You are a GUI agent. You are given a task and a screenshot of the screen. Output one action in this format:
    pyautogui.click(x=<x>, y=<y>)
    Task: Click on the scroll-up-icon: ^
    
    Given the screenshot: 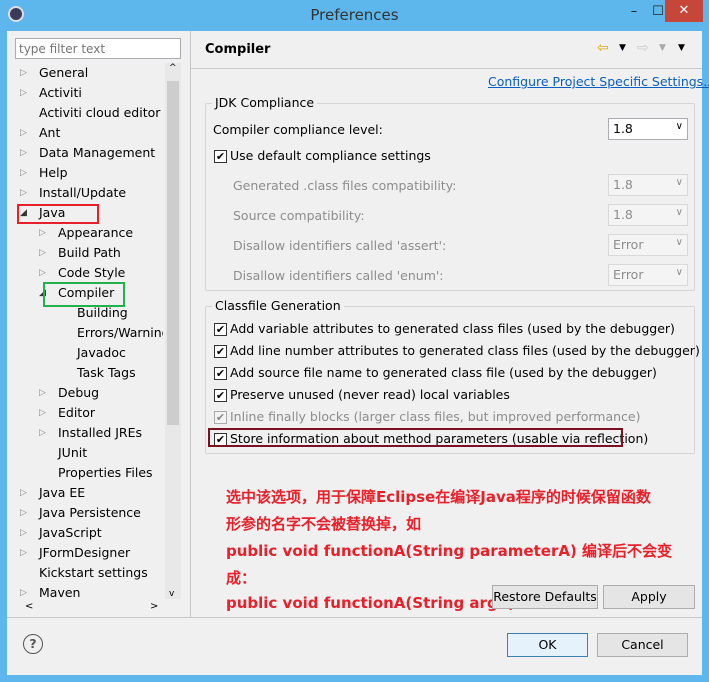 What is the action you would take?
    pyautogui.click(x=173, y=68)
    